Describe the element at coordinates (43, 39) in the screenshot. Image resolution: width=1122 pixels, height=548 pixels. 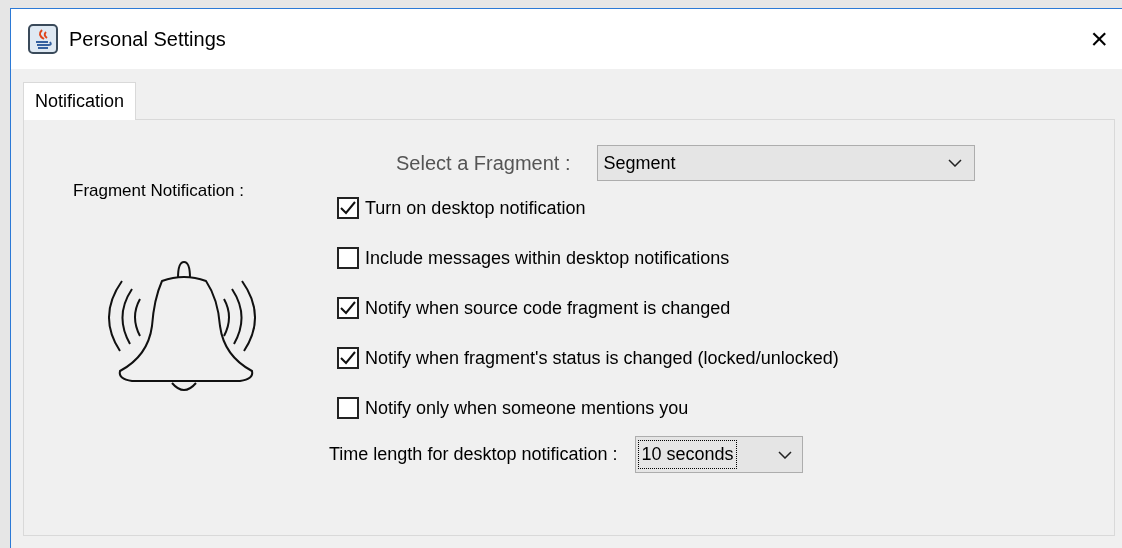
I see `app-icon` at that location.